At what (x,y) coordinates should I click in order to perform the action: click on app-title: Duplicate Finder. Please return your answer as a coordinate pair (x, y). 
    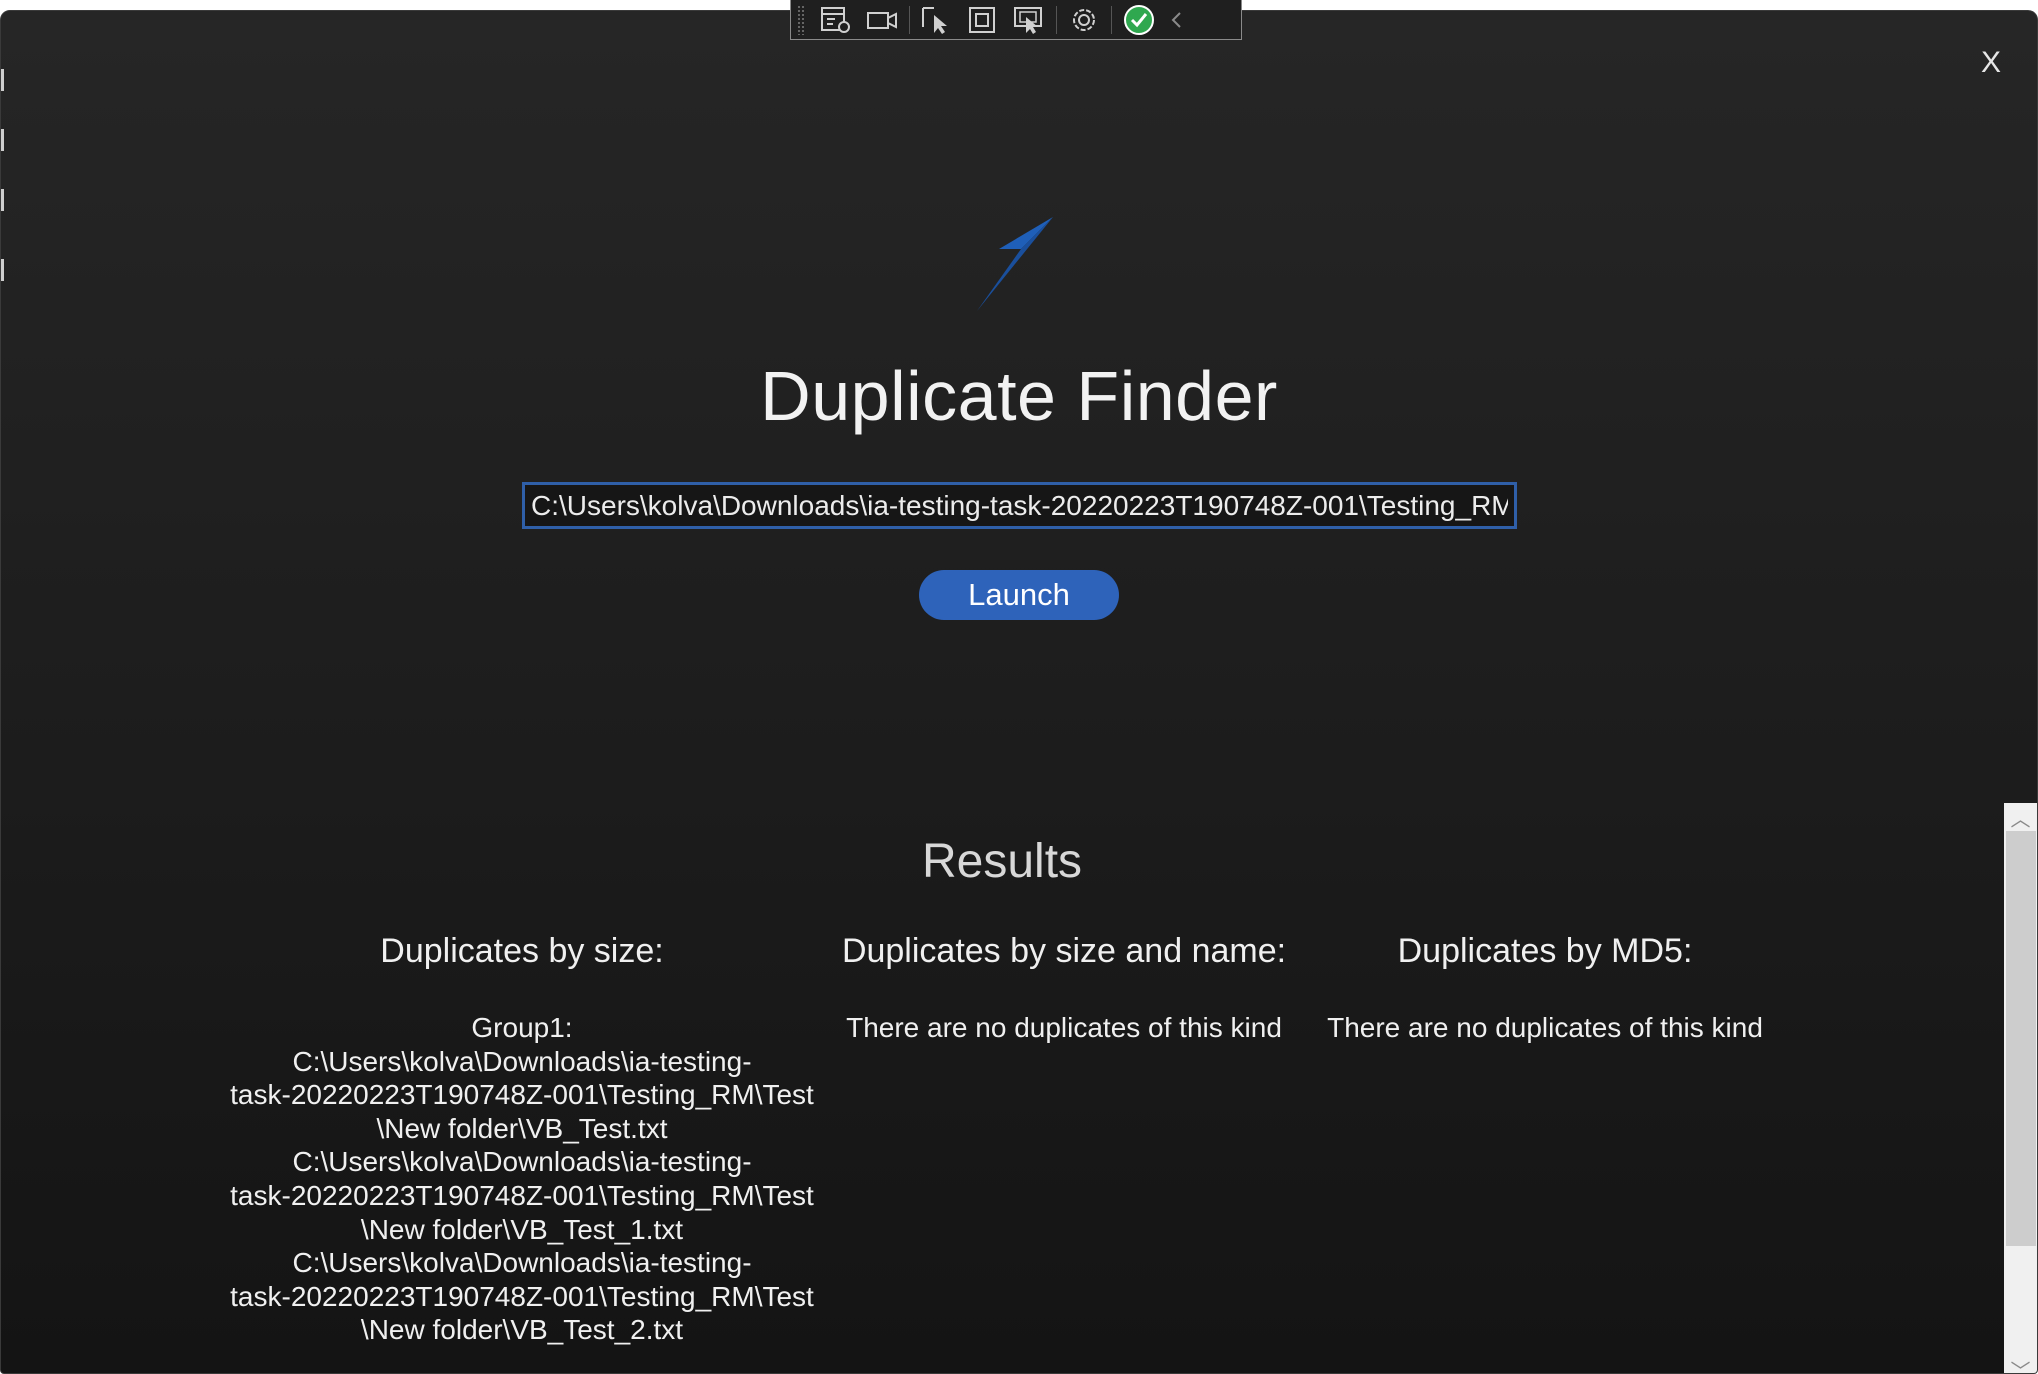
    Looking at the image, I should click on (1019, 396).